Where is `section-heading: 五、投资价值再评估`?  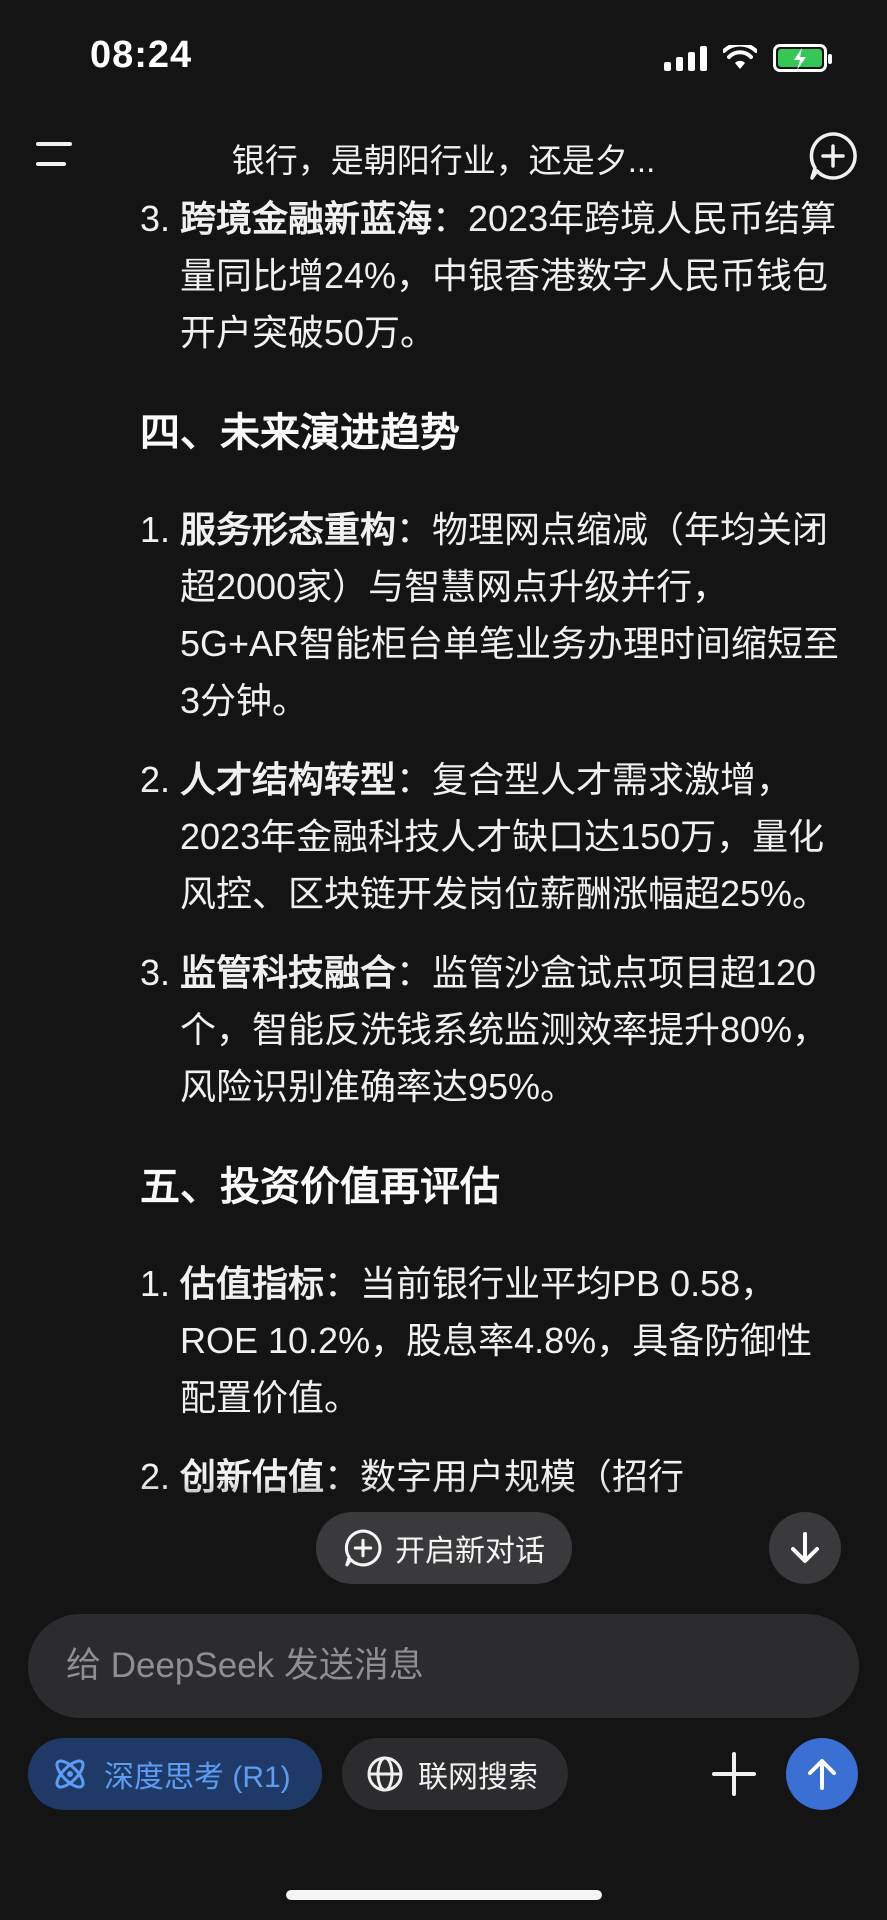
section-heading: 五、投资价值再评估 is located at coordinates (320, 1187).